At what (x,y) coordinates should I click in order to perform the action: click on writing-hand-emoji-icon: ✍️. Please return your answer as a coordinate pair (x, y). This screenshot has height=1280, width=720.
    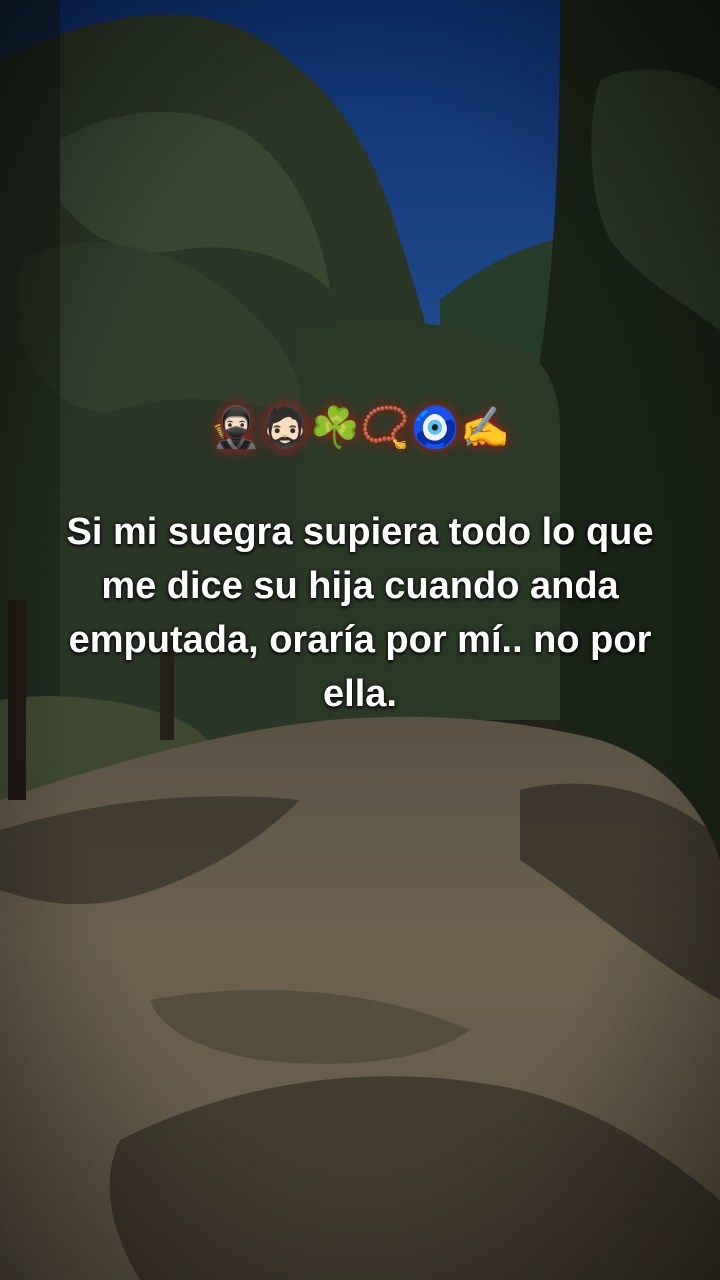
    Looking at the image, I should click on (486, 428).